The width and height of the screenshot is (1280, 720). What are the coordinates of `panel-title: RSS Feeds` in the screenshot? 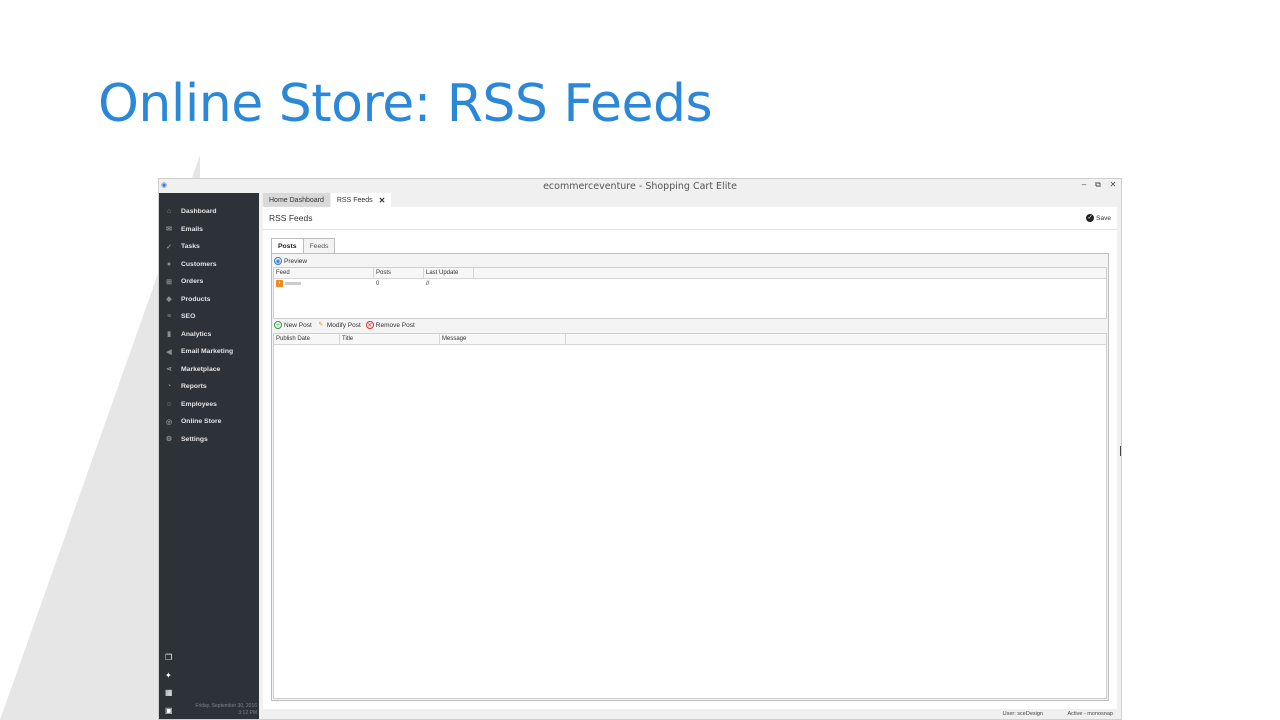 It's located at (291, 218).